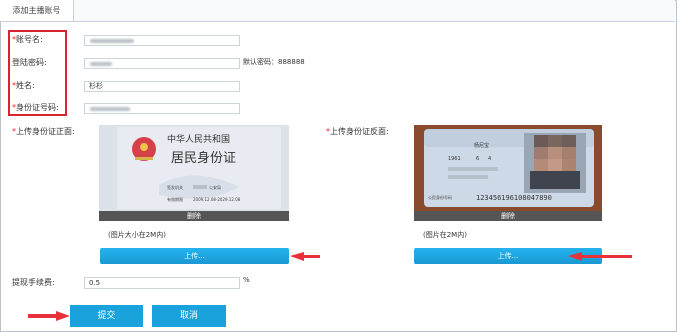 The height and width of the screenshot is (332, 677). Describe the element at coordinates (305, 256) in the screenshot. I see `arrow-front-upload` at that location.